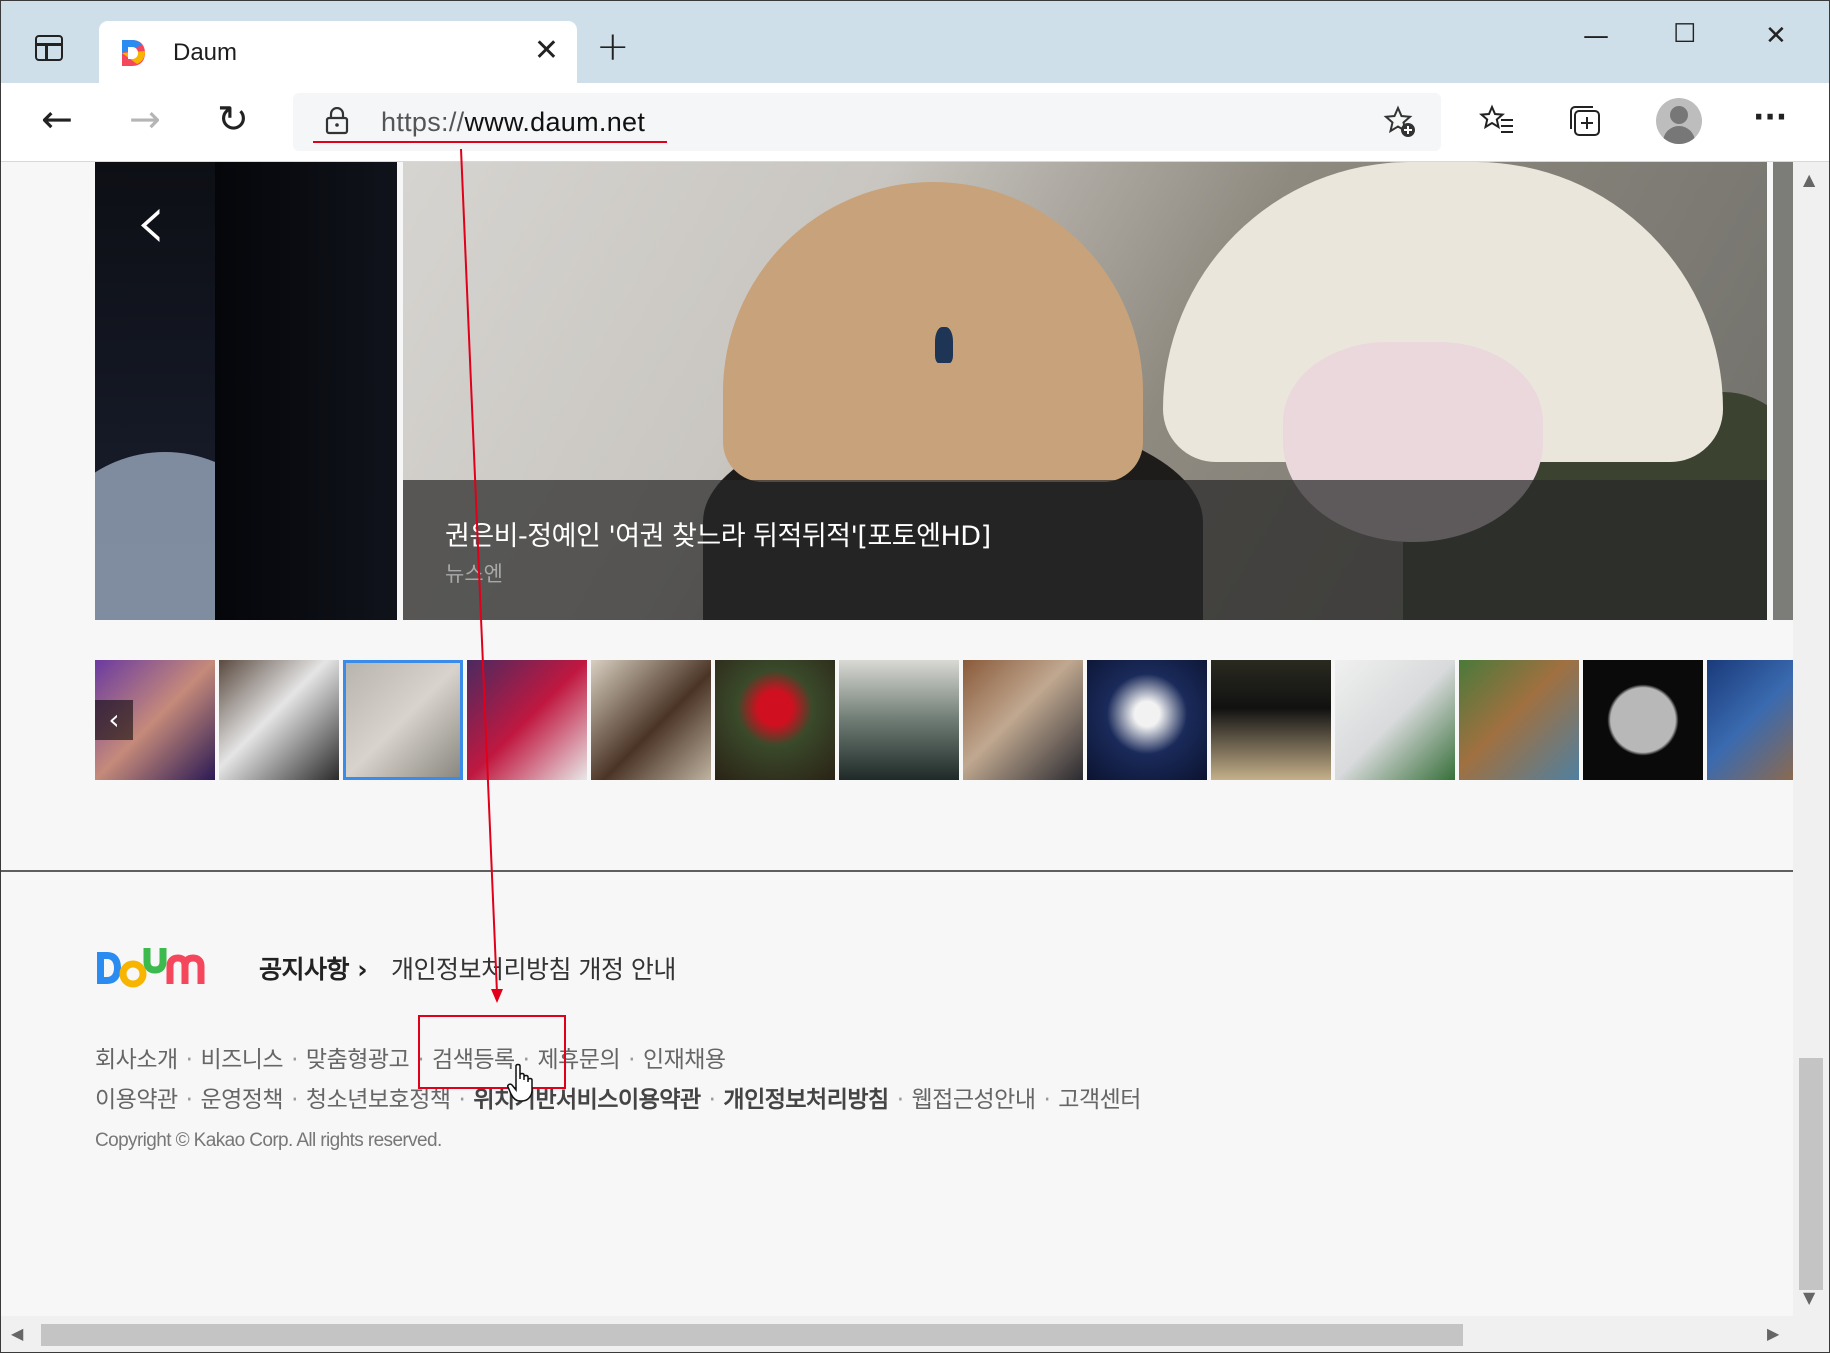 This screenshot has height=1353, width=1830. Describe the element at coordinates (145, 119) in the screenshot. I see `forward-button: →` at that location.